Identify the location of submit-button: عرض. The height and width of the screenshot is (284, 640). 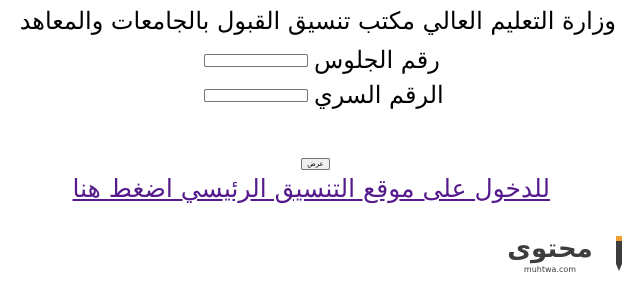
(315, 164).